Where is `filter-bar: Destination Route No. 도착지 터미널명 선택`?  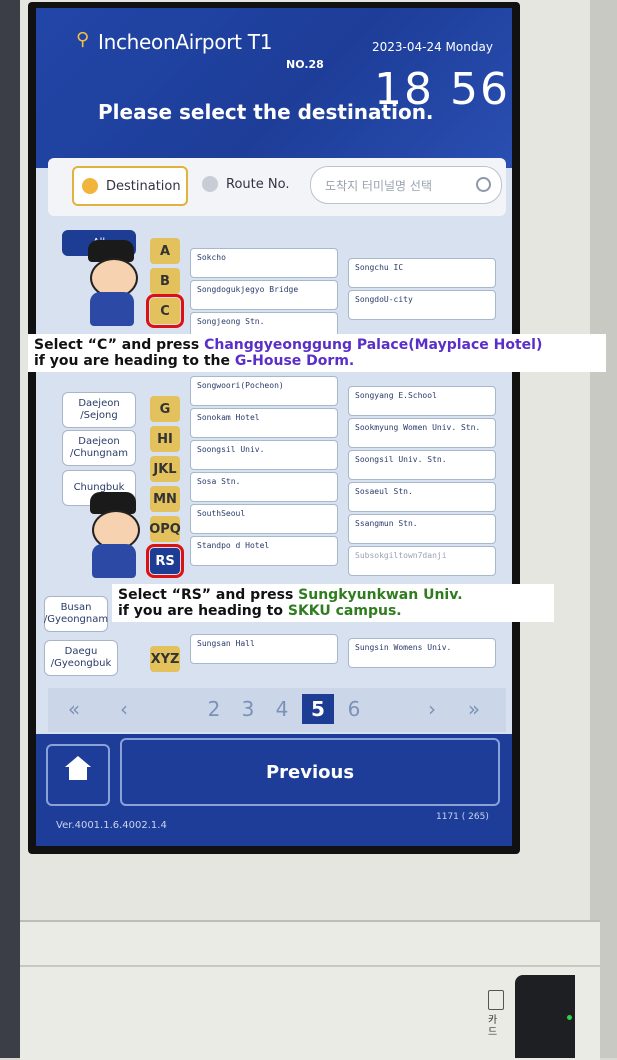 filter-bar: Destination Route No. 도착지 터미널명 선택 is located at coordinates (277, 187).